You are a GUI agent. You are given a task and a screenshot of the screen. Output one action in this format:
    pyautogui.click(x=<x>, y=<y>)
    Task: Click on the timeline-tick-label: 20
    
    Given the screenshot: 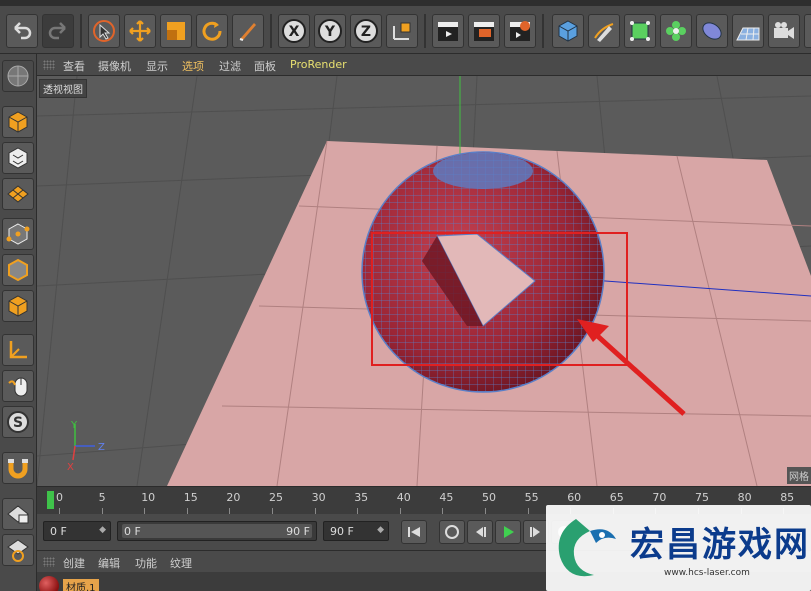 What is the action you would take?
    pyautogui.click(x=233, y=497)
    